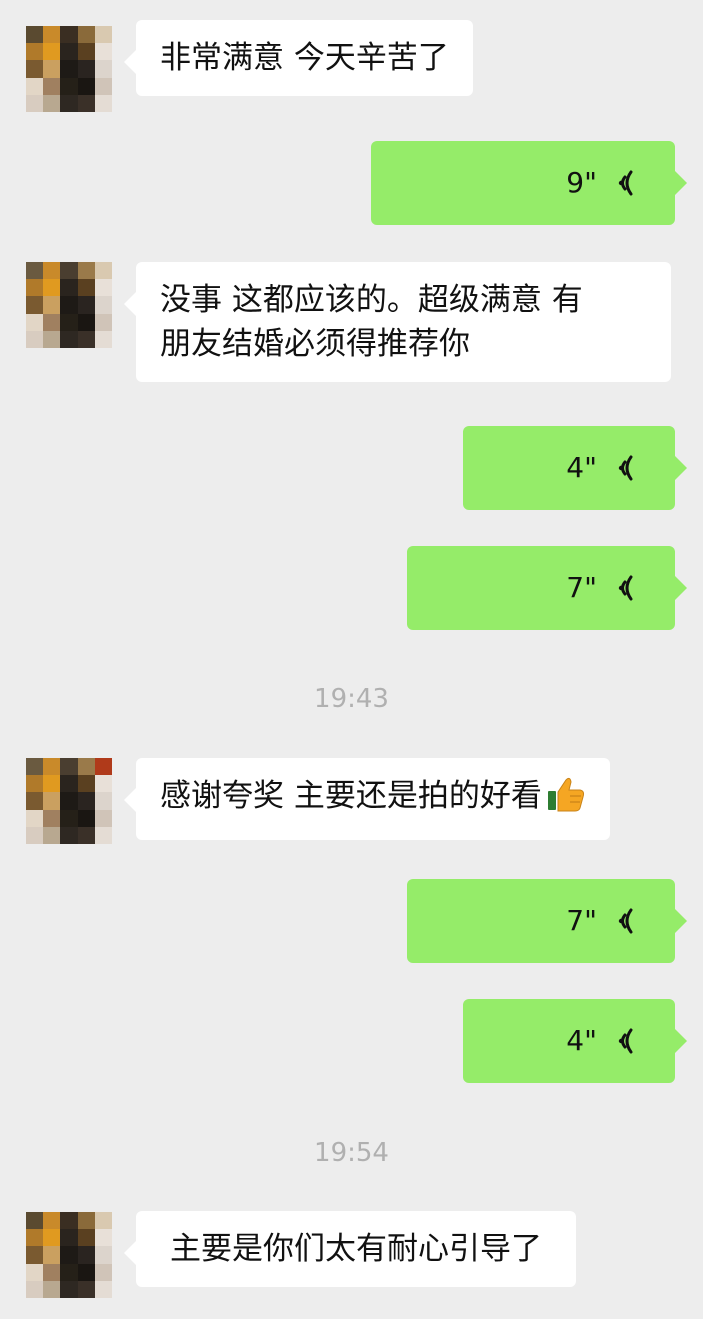 The height and width of the screenshot is (1319, 703). Describe the element at coordinates (371, 300) in the screenshot. I see `message-text-line: 没事 这都应该的。超级满意 有` at that location.